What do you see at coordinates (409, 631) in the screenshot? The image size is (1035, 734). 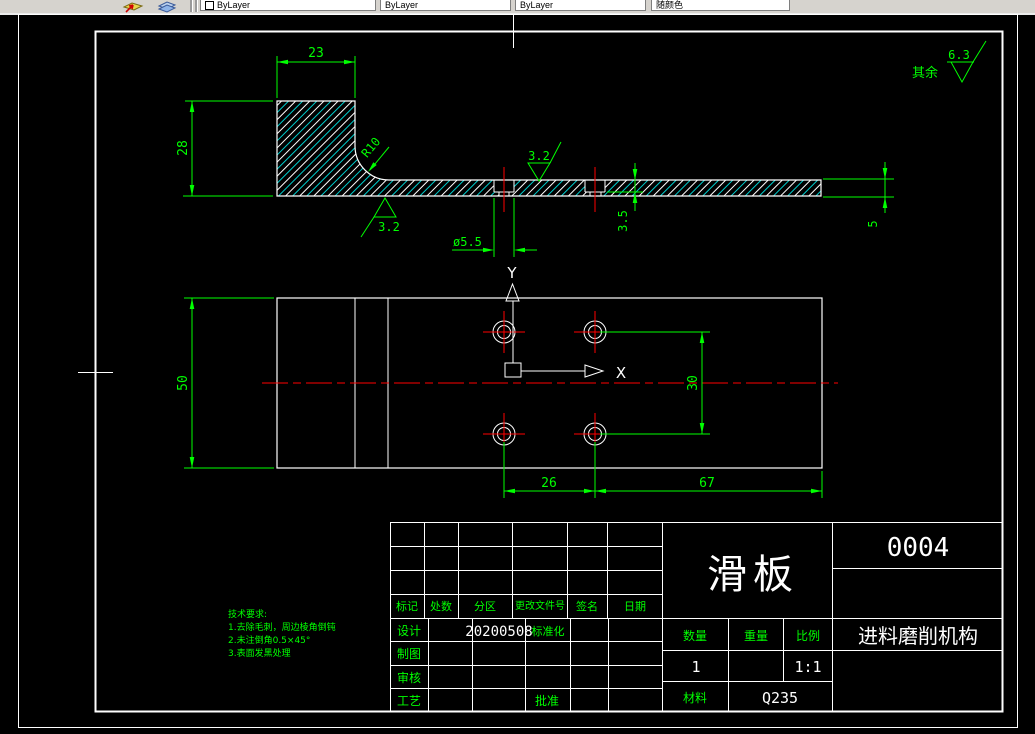 I see `role-label-design: 设计` at bounding box center [409, 631].